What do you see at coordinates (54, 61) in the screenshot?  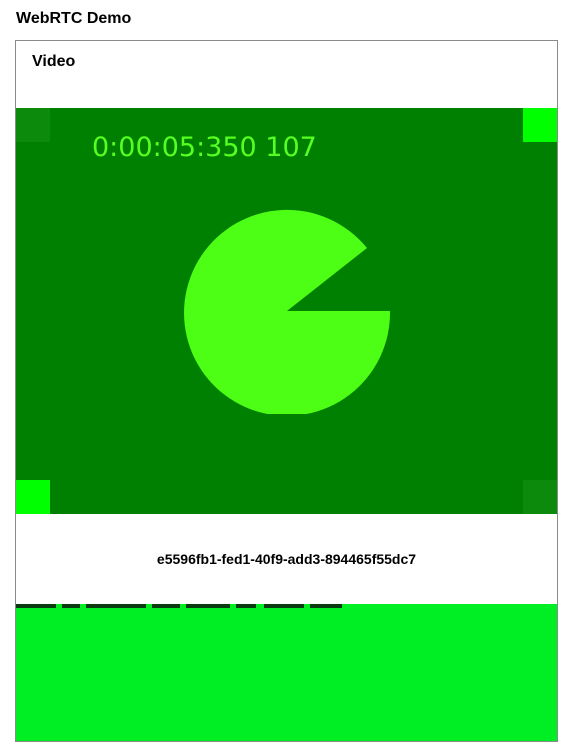 I see `panel-title: Video` at bounding box center [54, 61].